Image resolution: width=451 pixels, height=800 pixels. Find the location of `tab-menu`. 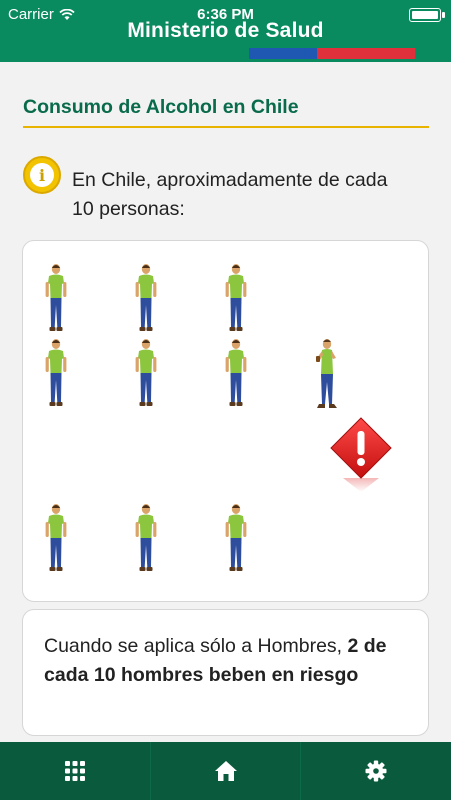

tab-menu is located at coordinates (75, 771).